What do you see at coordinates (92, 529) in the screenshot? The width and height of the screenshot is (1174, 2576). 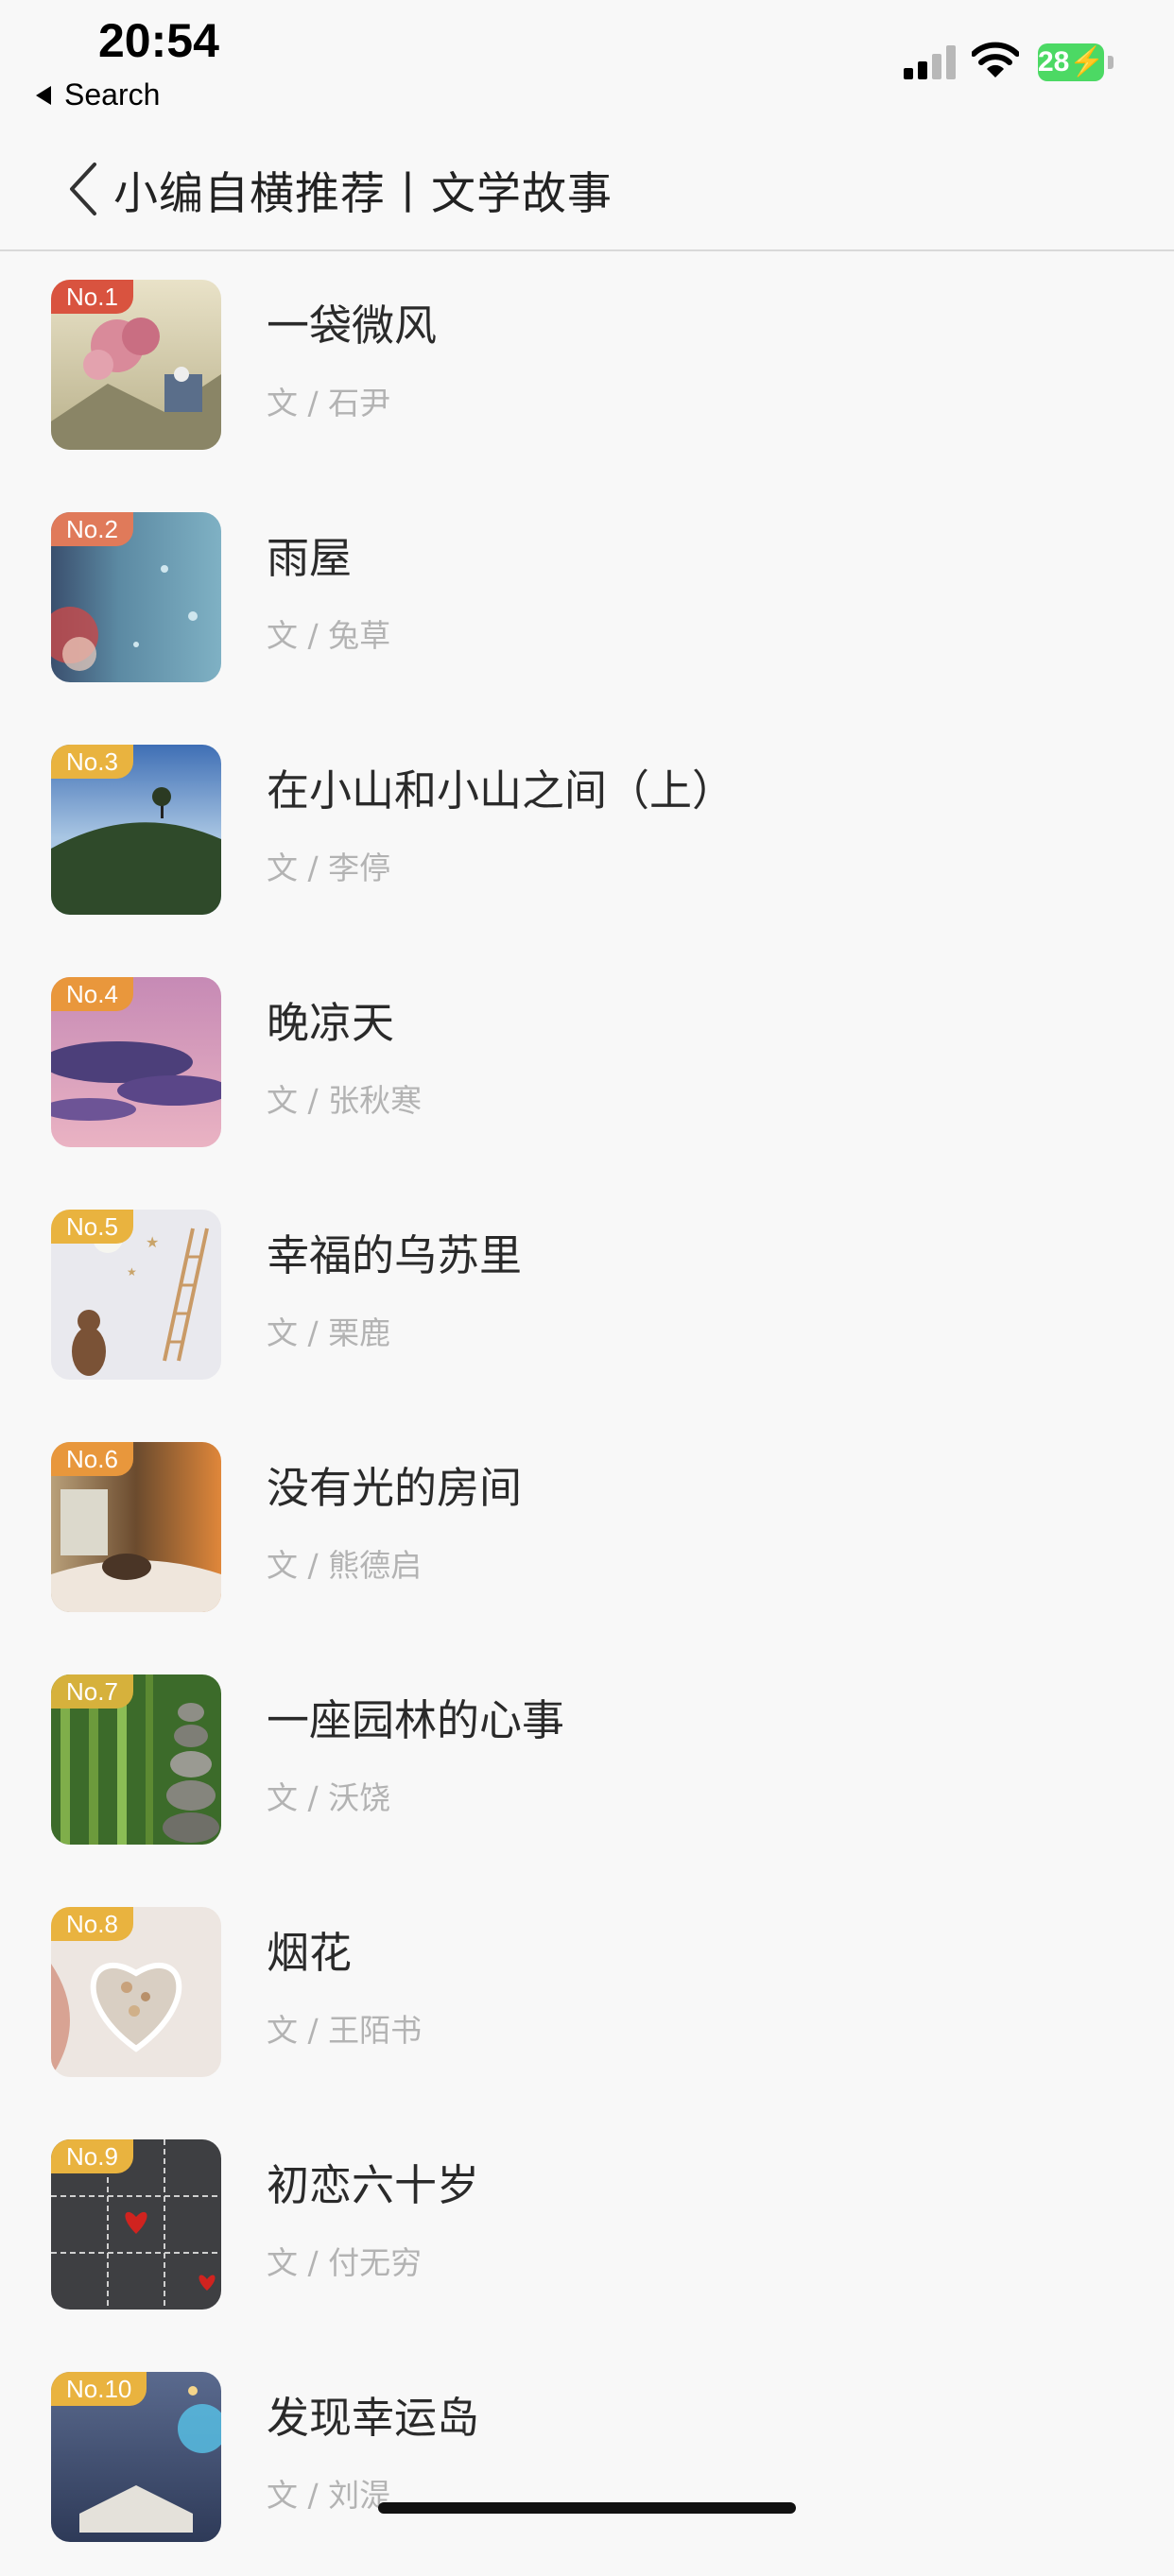 I see `rank-badge: No.2` at bounding box center [92, 529].